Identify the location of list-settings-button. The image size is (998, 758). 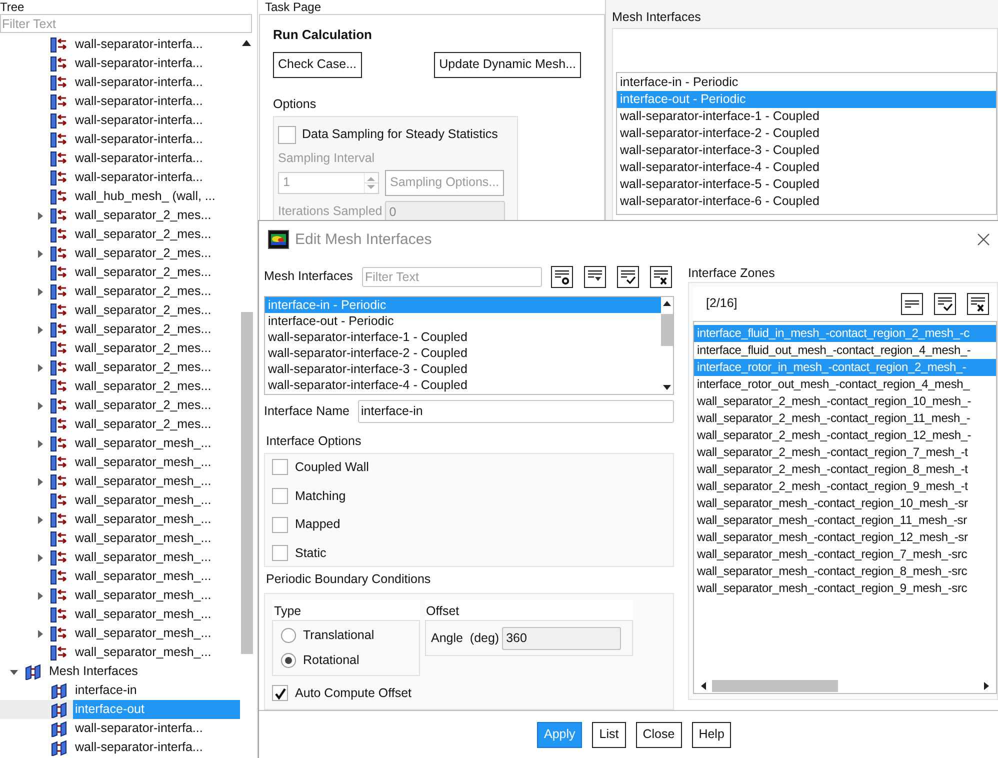
(562, 277).